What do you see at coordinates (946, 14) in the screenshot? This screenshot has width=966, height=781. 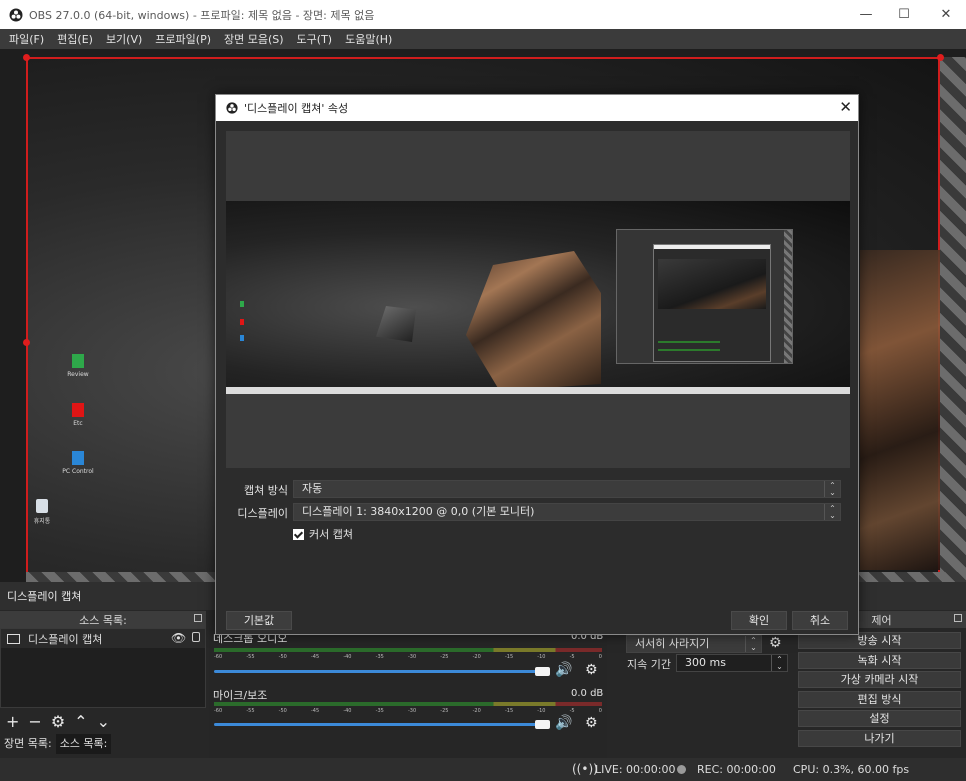 I see `close-button: ✕` at bounding box center [946, 14].